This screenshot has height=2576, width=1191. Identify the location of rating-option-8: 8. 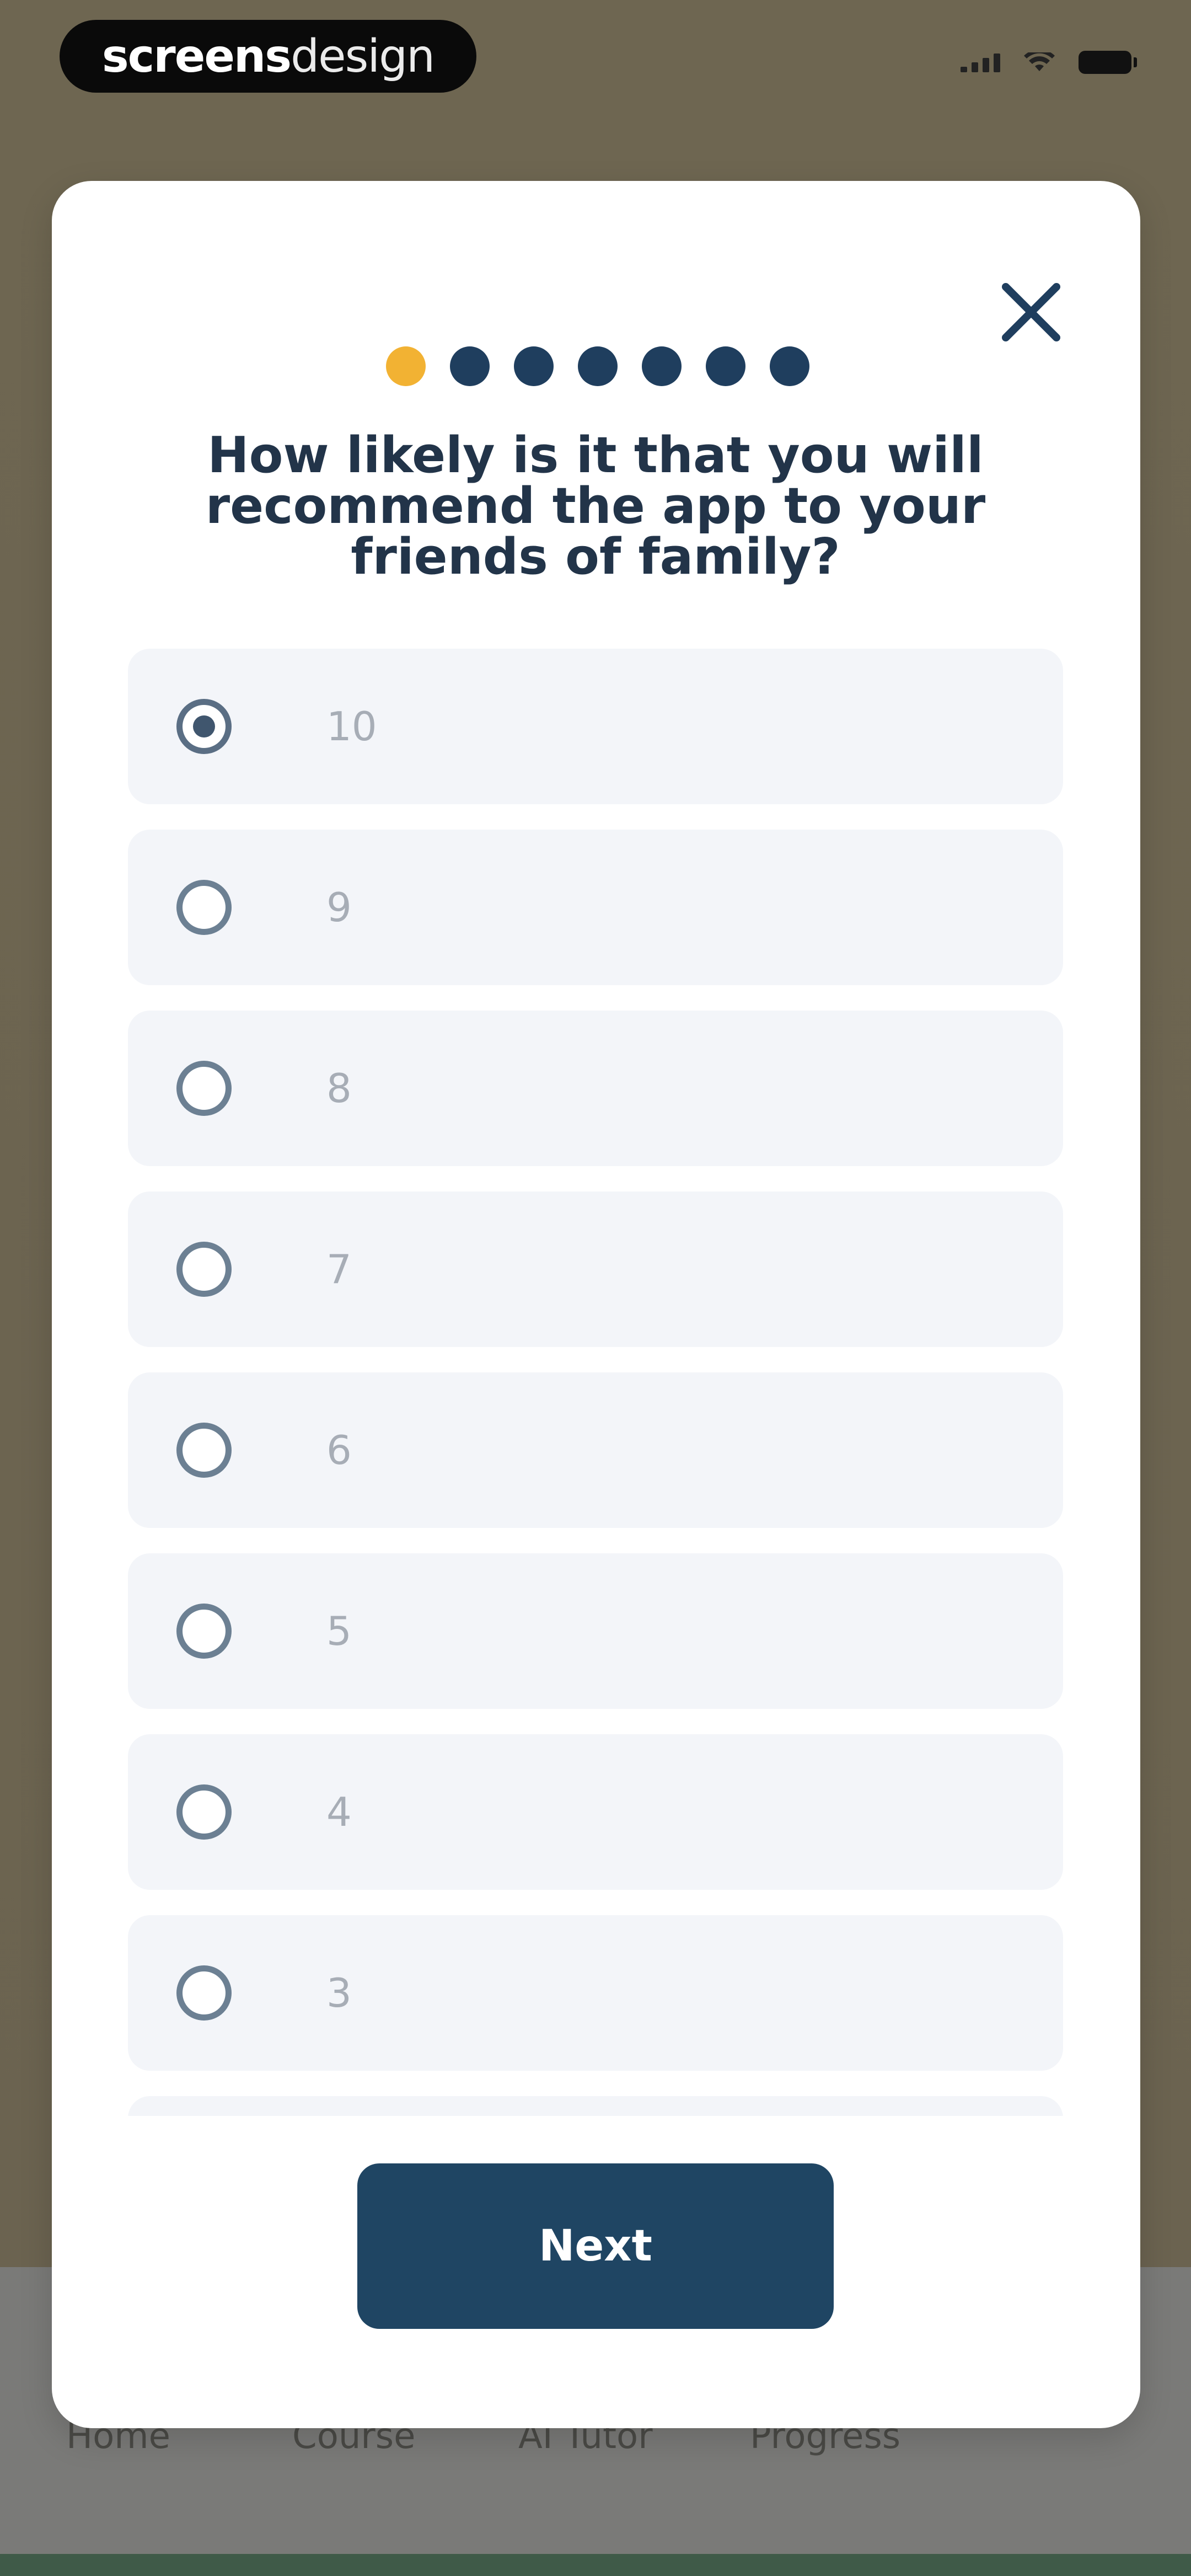
(595, 1088).